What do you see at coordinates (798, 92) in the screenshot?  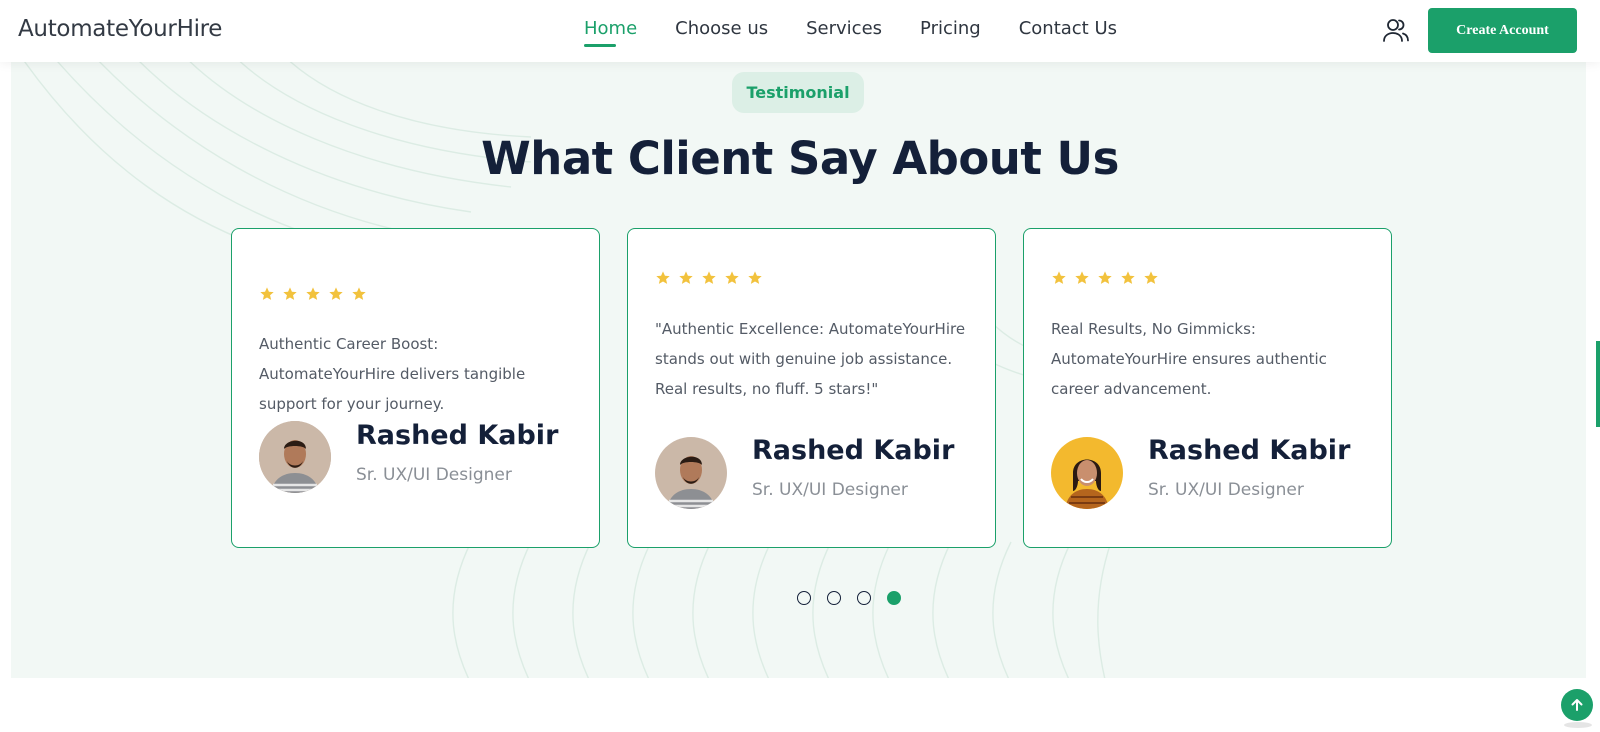 I see `testimonial-badge: Testimonial` at bounding box center [798, 92].